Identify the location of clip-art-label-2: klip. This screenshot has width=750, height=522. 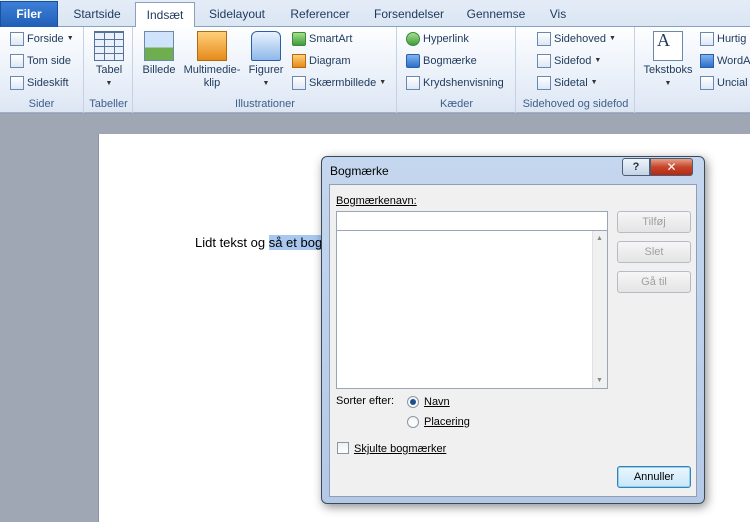
(212, 83).